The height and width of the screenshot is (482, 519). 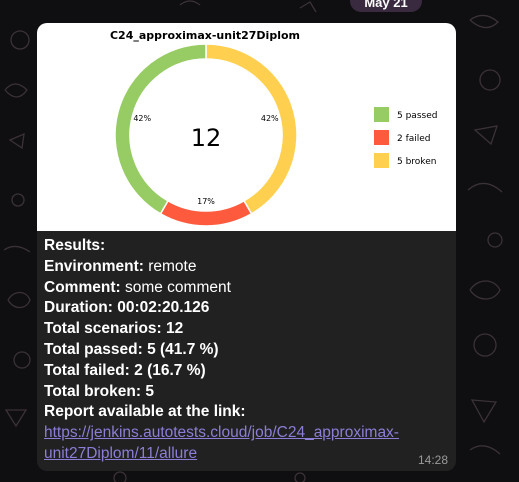 What do you see at coordinates (93, 391) in the screenshot?
I see `total-broken-label: Total broken:` at bounding box center [93, 391].